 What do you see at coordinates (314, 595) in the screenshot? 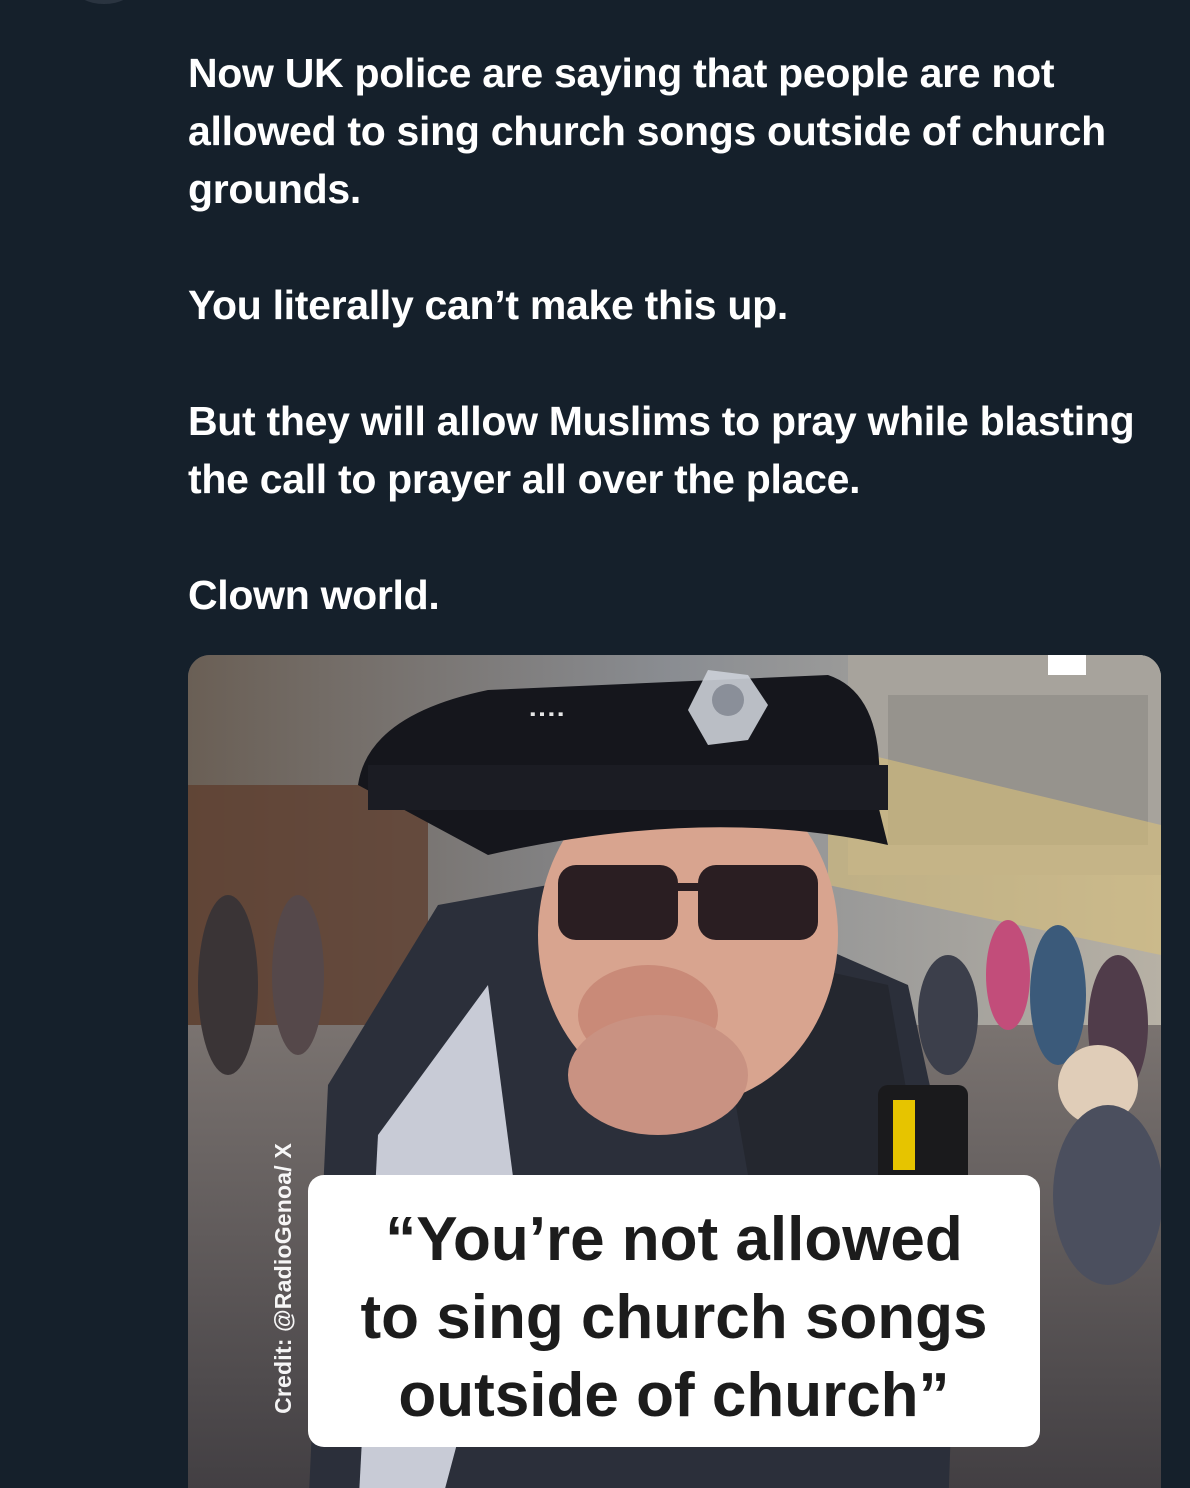
I see `post-paragraph: Clown world.` at bounding box center [314, 595].